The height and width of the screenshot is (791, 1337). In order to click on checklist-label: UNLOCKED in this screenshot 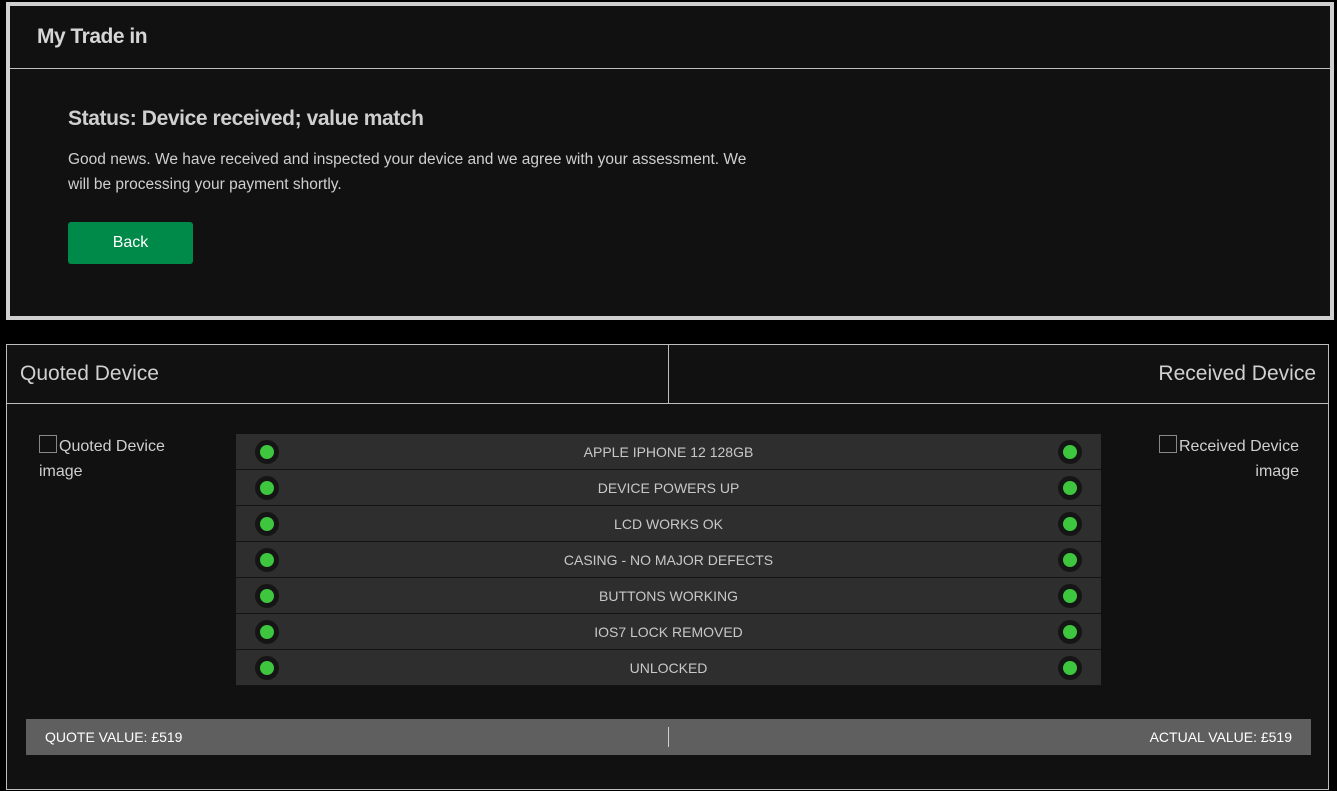, I will do `click(668, 667)`.